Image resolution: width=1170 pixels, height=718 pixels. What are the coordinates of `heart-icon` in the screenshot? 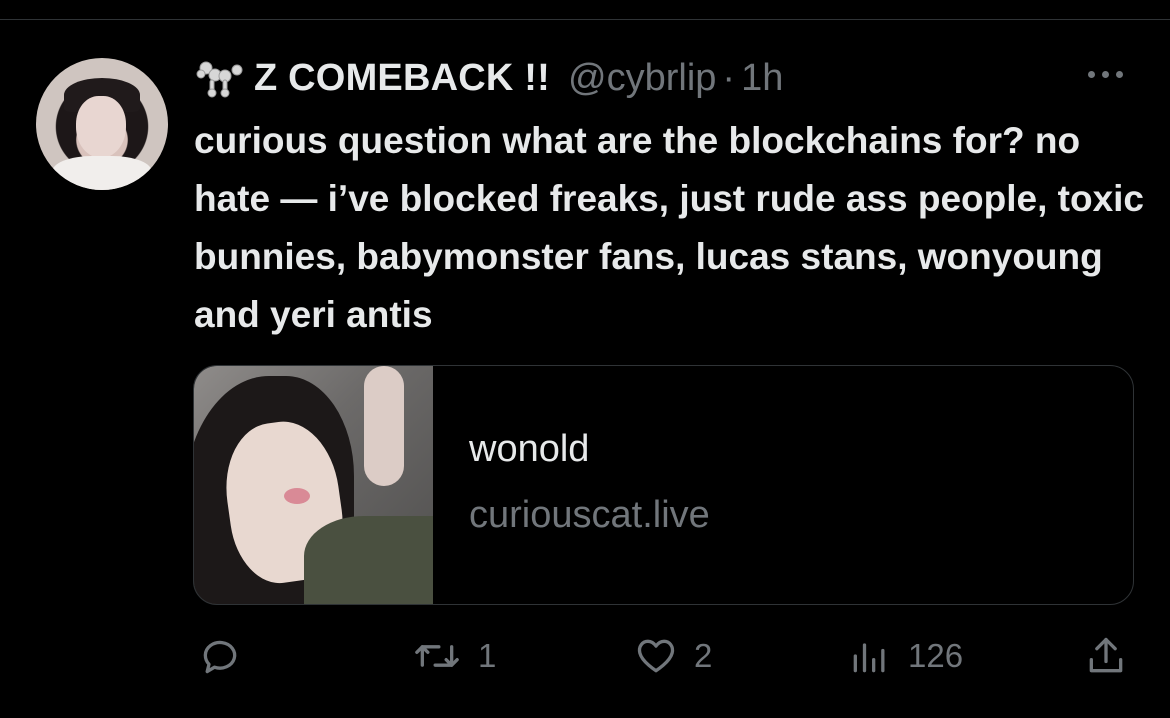 It's located at (656, 656).